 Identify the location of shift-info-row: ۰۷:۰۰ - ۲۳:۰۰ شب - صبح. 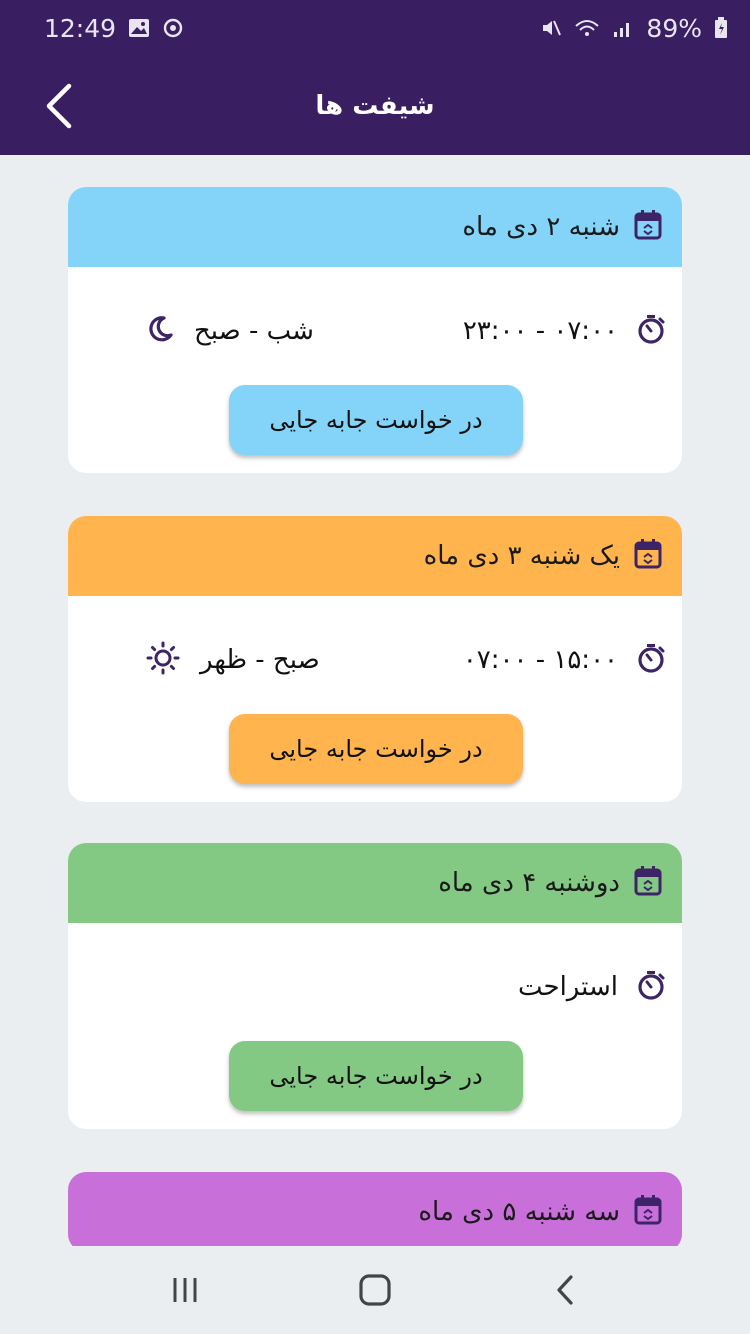
(375, 331).